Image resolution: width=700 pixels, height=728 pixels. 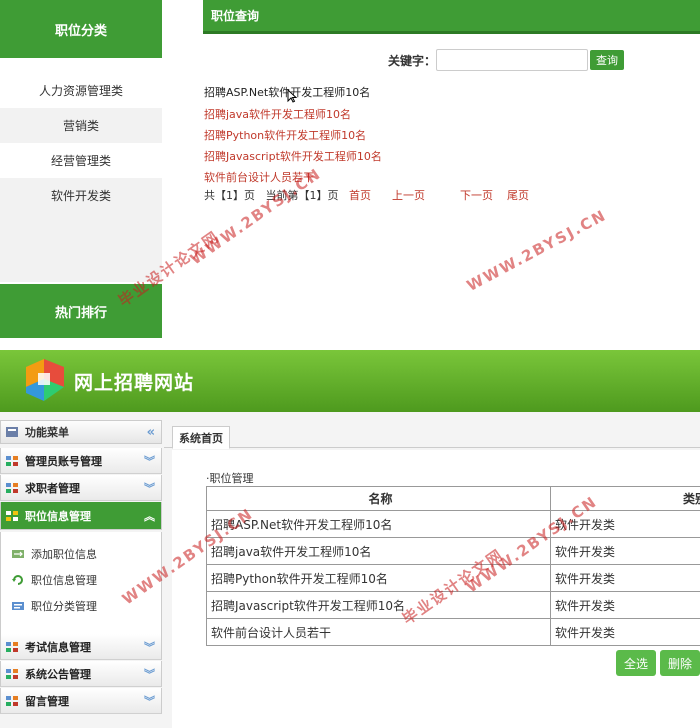 I want to click on table-header-row: 名称 类别, so click(x=453, y=498).